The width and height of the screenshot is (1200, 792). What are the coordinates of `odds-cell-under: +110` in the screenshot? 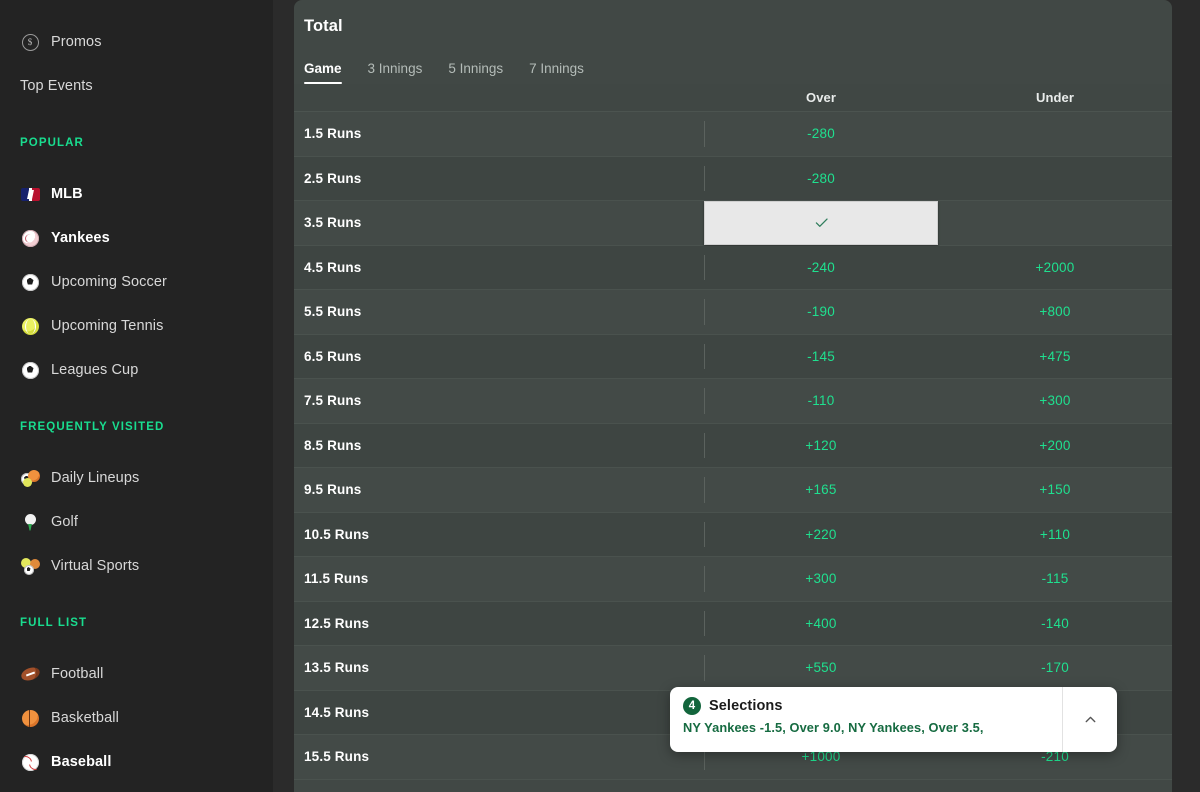 It's located at (1055, 535).